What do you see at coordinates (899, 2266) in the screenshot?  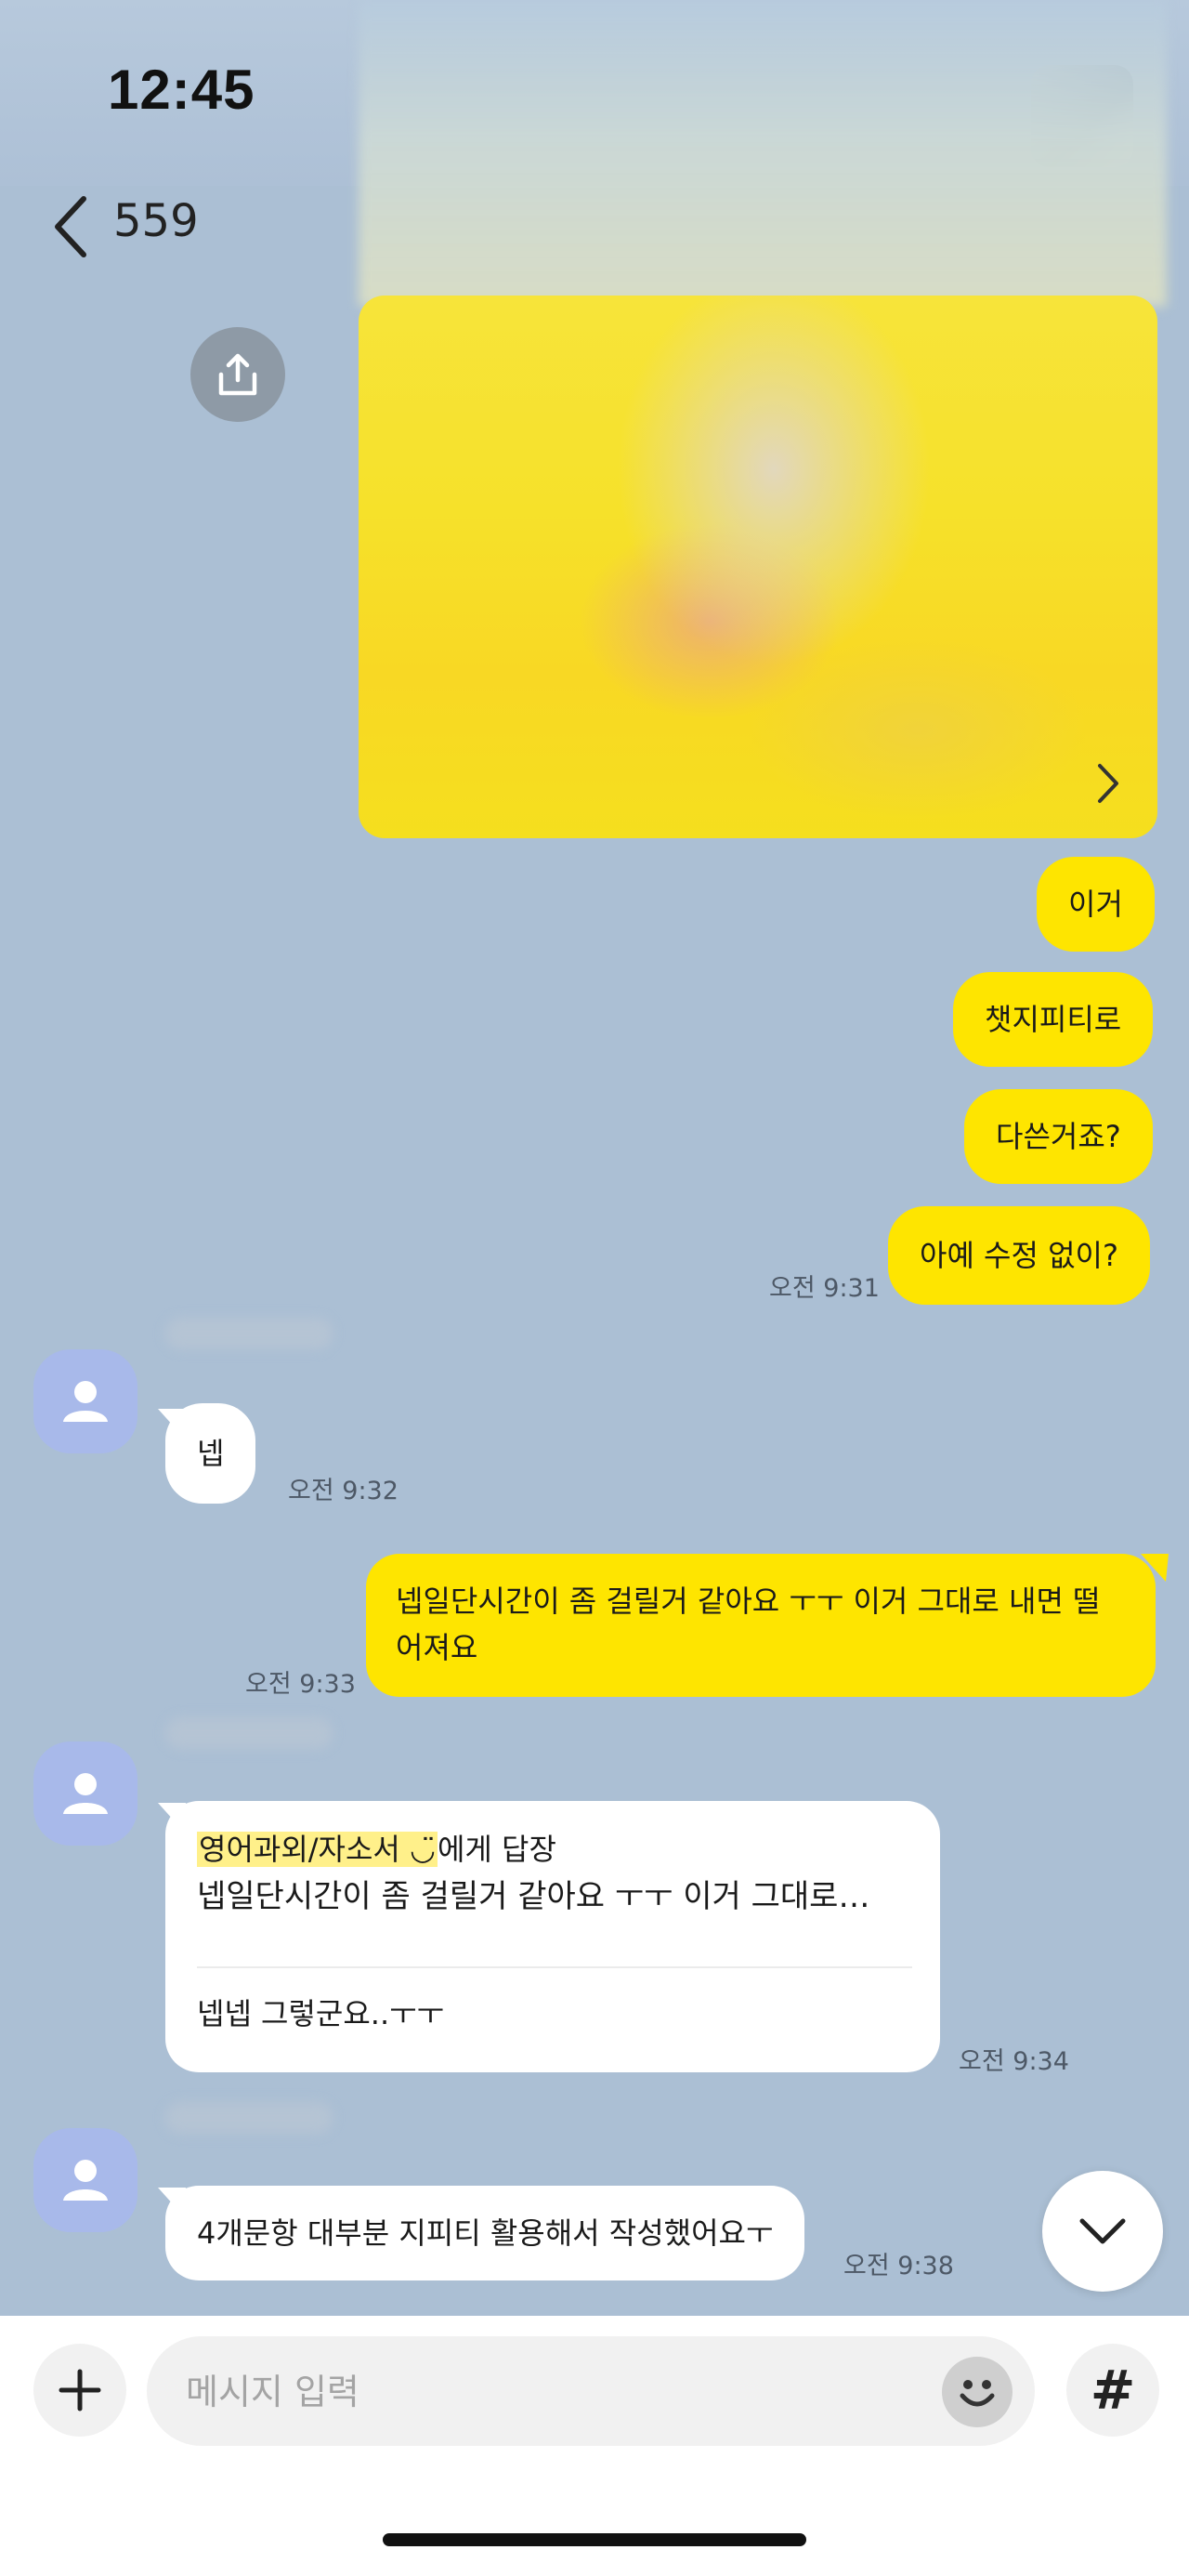 I see `message-timestamp: 오전 9:38` at bounding box center [899, 2266].